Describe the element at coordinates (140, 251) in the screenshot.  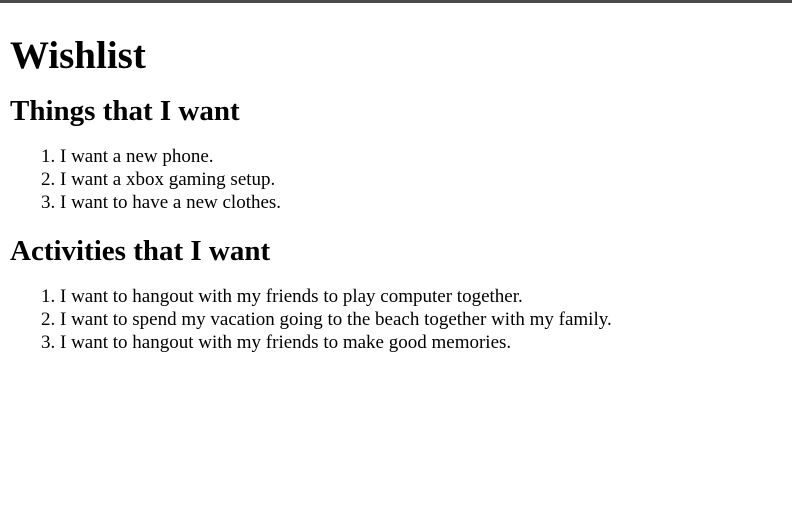
I see `activities-heading: Activities that I want` at that location.